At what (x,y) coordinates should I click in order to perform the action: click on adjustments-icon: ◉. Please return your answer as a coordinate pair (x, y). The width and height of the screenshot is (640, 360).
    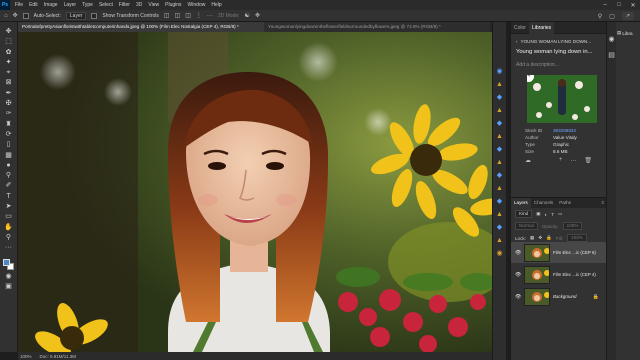
    Looking at the image, I should click on (499, 72).